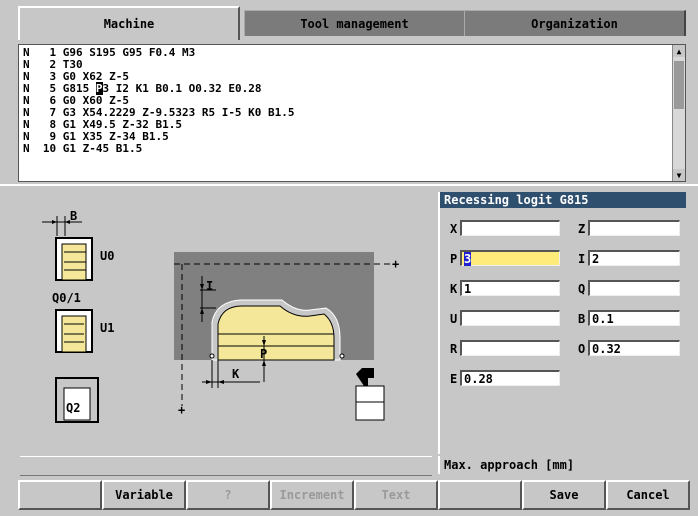  What do you see at coordinates (26, 148) in the screenshot?
I see `line-n: N` at bounding box center [26, 148].